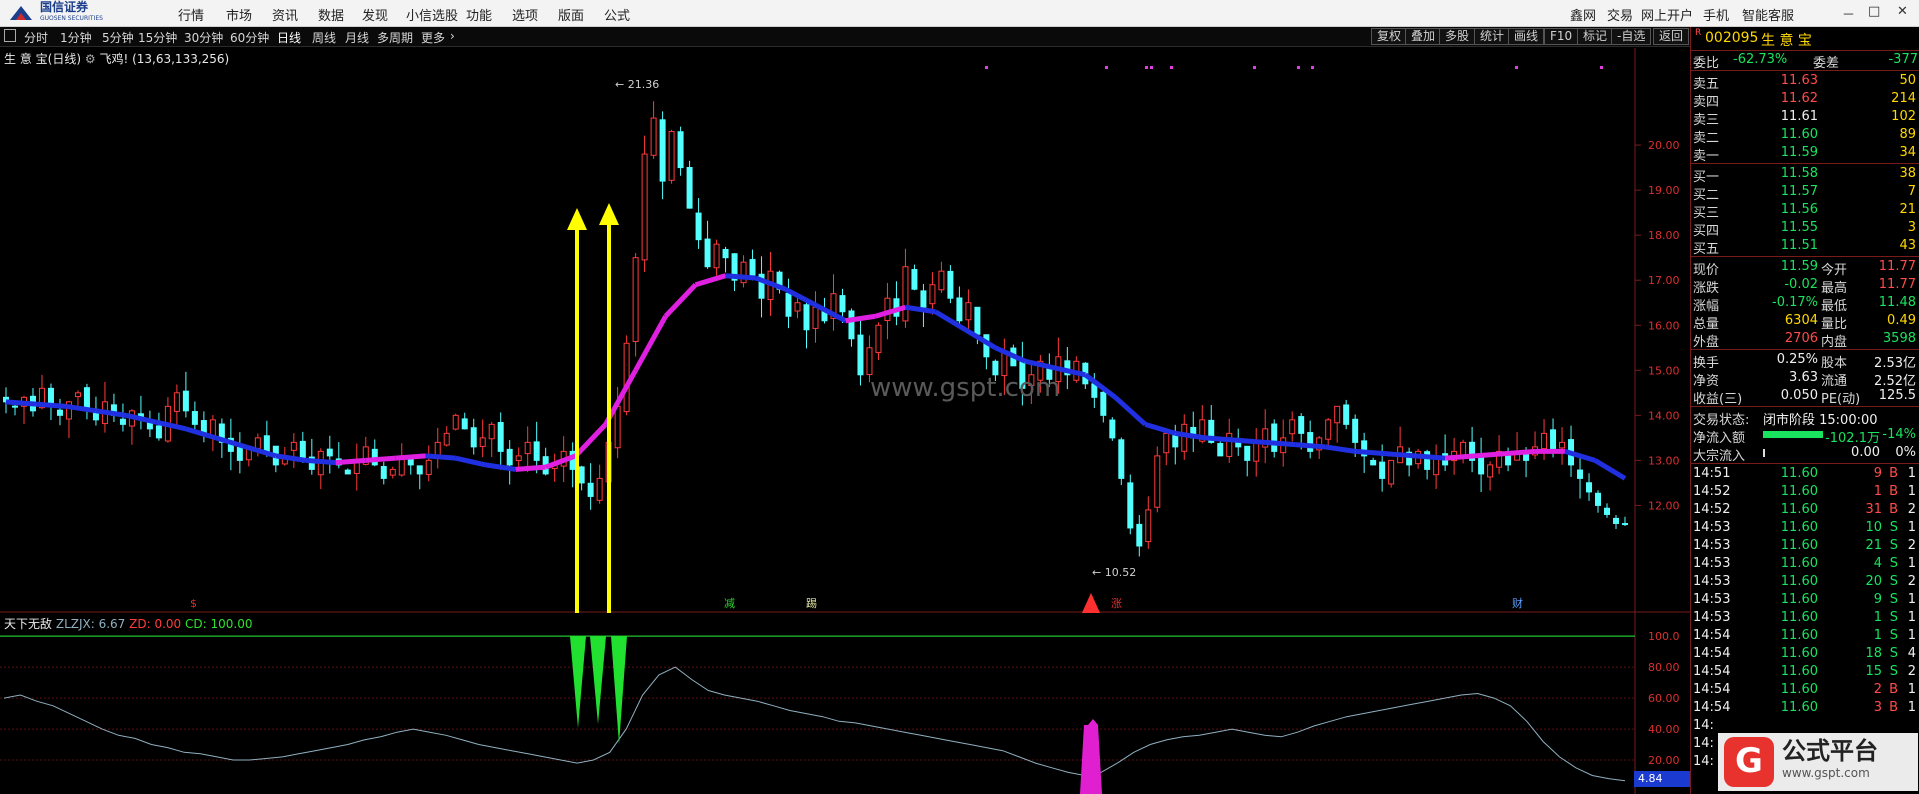  What do you see at coordinates (1893, 707) in the screenshot?
I see `tick-direction: B` at bounding box center [1893, 707].